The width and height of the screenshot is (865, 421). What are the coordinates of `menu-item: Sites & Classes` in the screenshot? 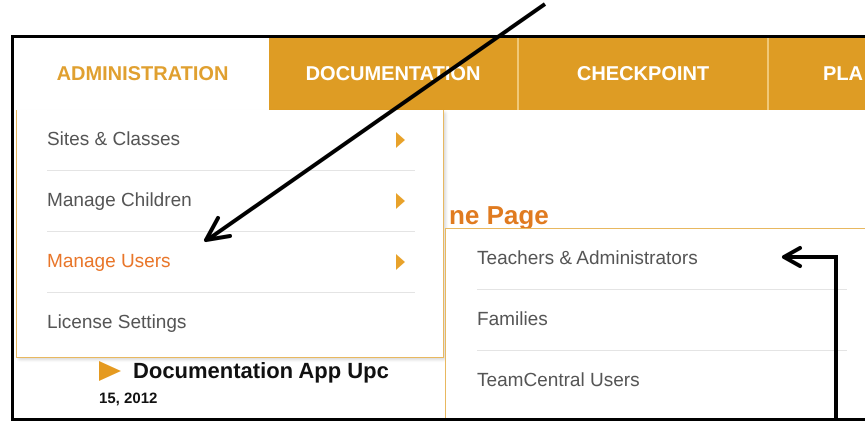 It's located at (231, 140).